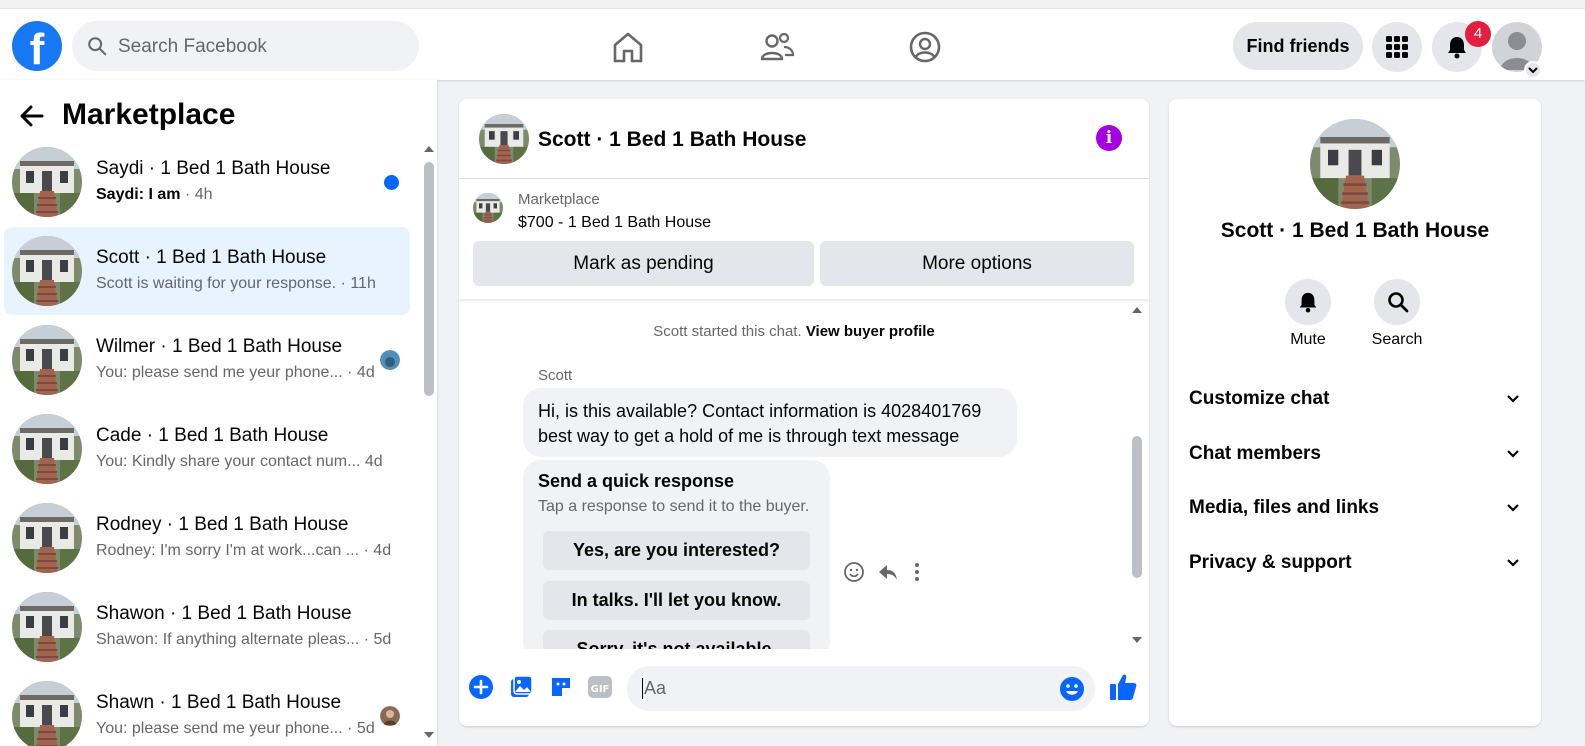 Image resolution: width=1585 pixels, height=746 pixels. Describe the element at coordinates (628, 47) in the screenshot. I see `home-icon` at that location.